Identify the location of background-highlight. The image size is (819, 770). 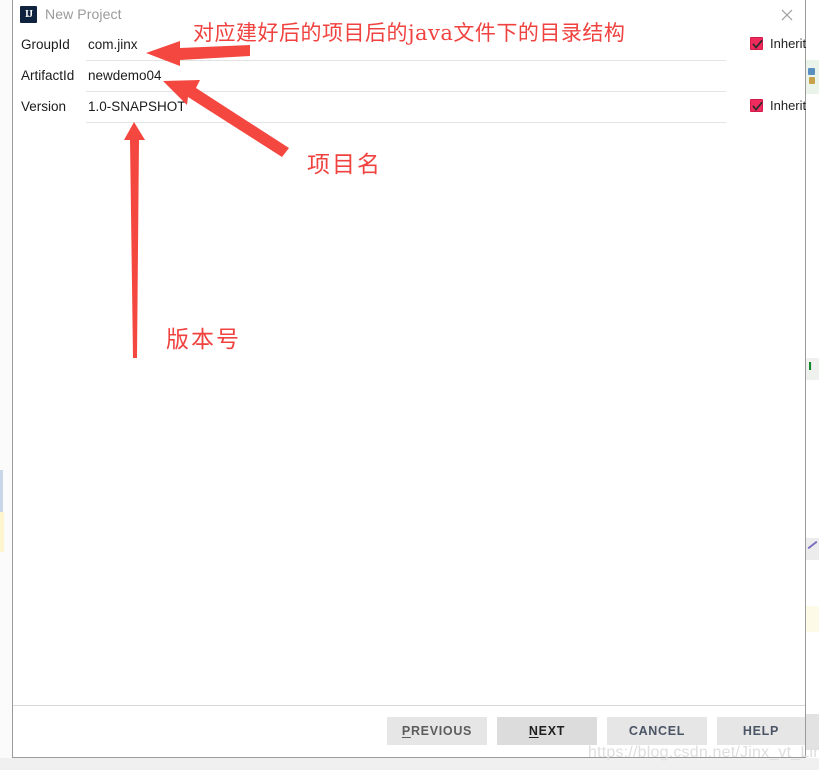
(812, 619).